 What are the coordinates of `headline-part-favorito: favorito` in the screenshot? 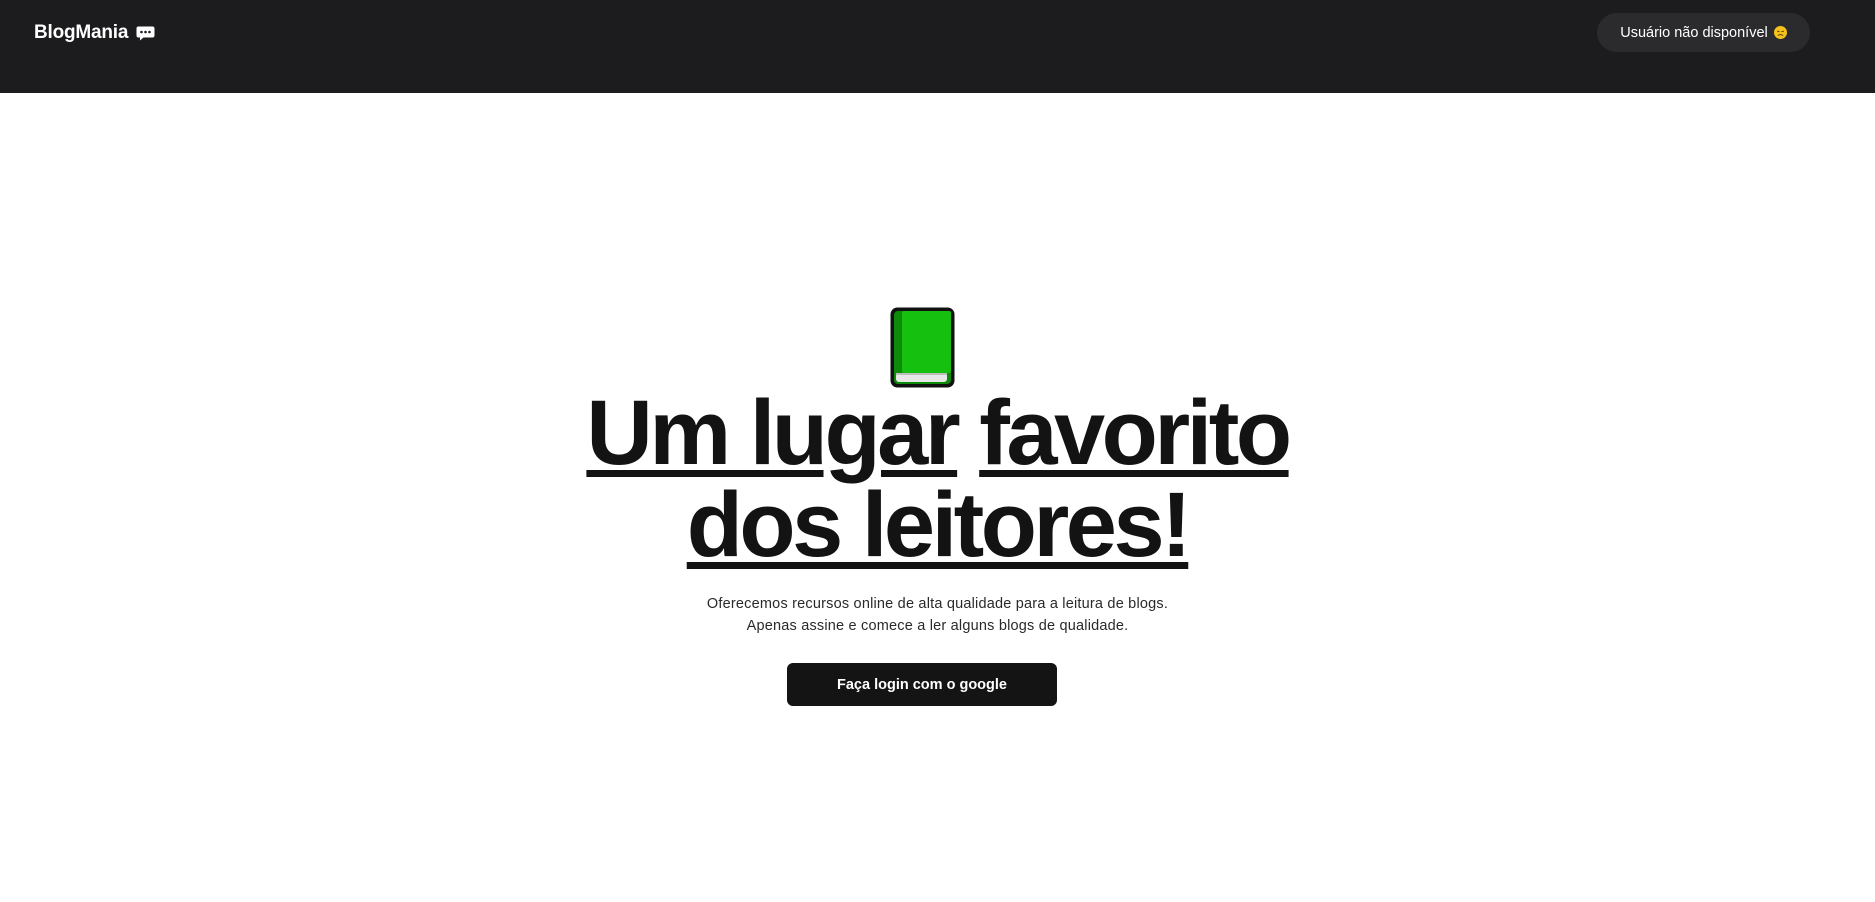 It's located at (1135, 433).